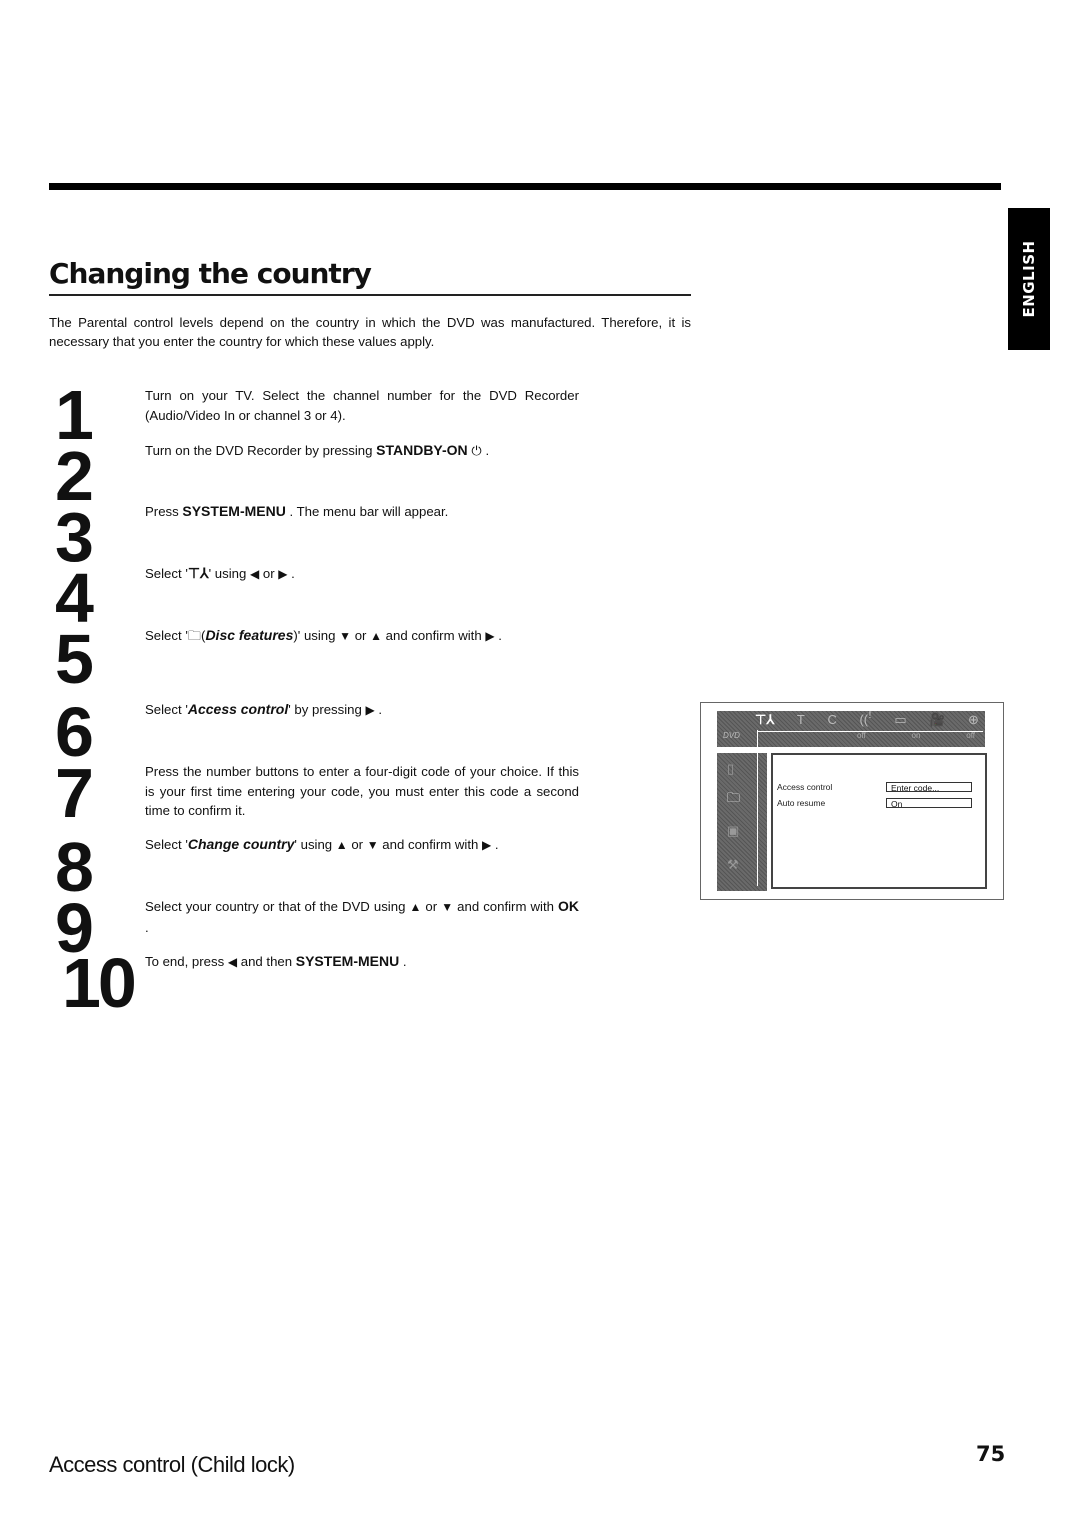 The image size is (1080, 1514). I want to click on remote-icon: ▯, so click(731, 768).